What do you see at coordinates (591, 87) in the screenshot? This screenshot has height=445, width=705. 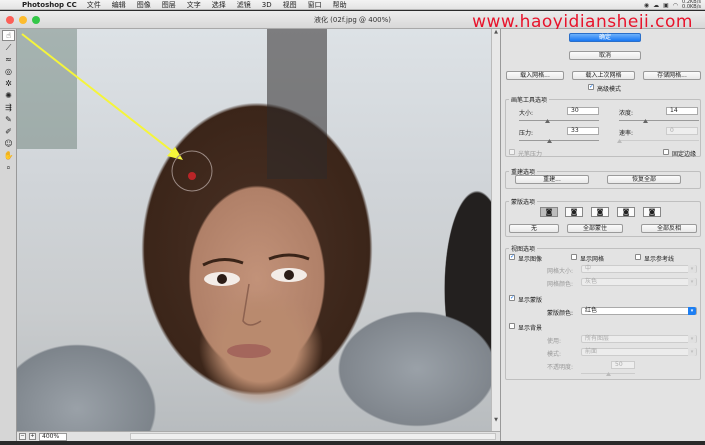 I see `advanced-mode-checkbox: ✓` at bounding box center [591, 87].